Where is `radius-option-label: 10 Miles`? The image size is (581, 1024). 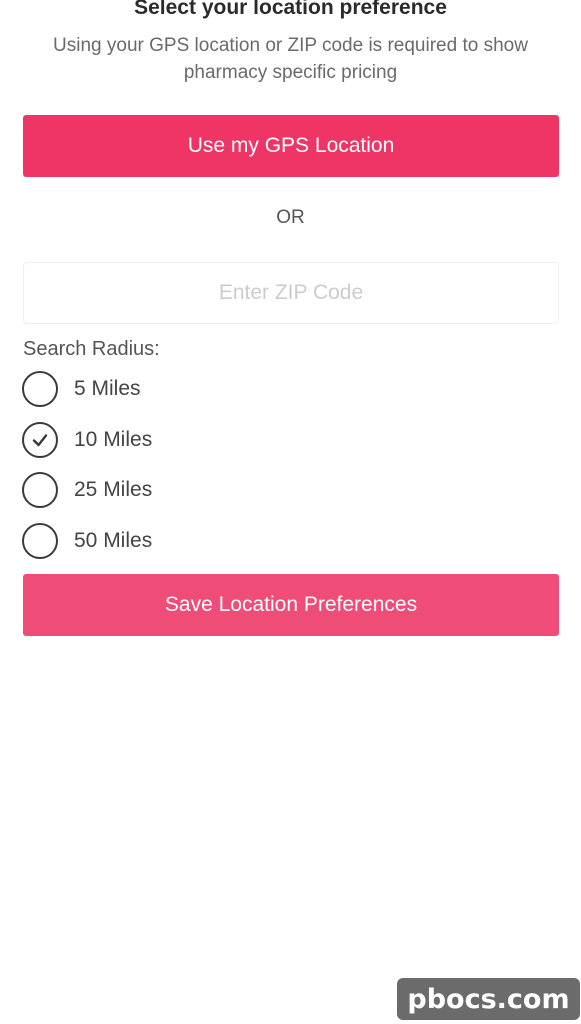 radius-option-label: 10 Miles is located at coordinates (113, 439).